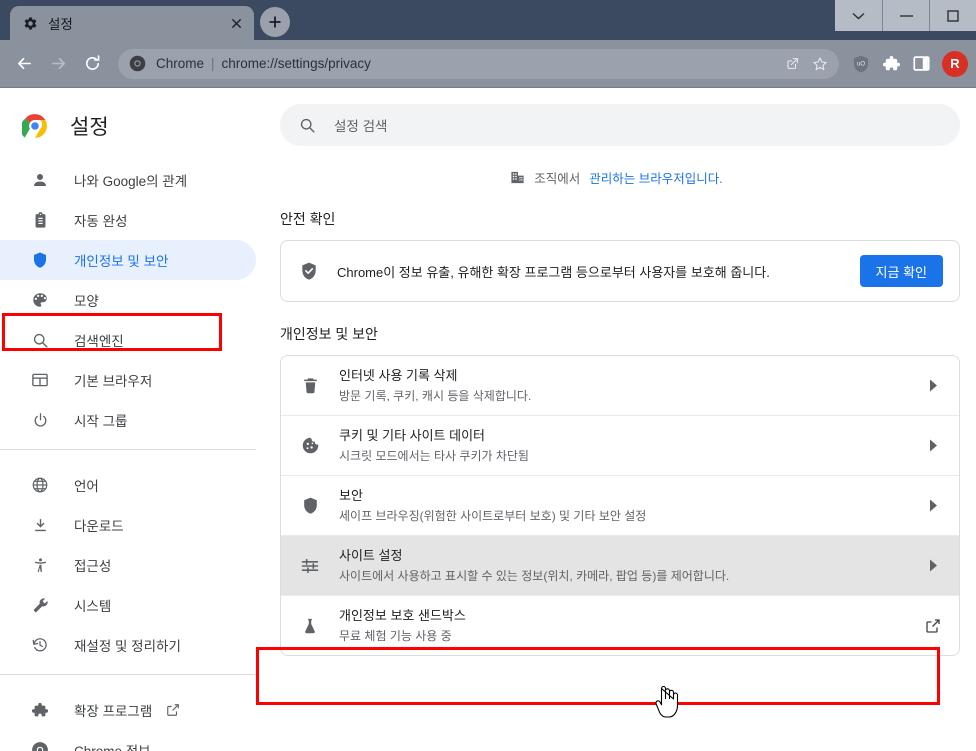 The height and width of the screenshot is (751, 976). I want to click on side-panel-icon, so click(921, 64).